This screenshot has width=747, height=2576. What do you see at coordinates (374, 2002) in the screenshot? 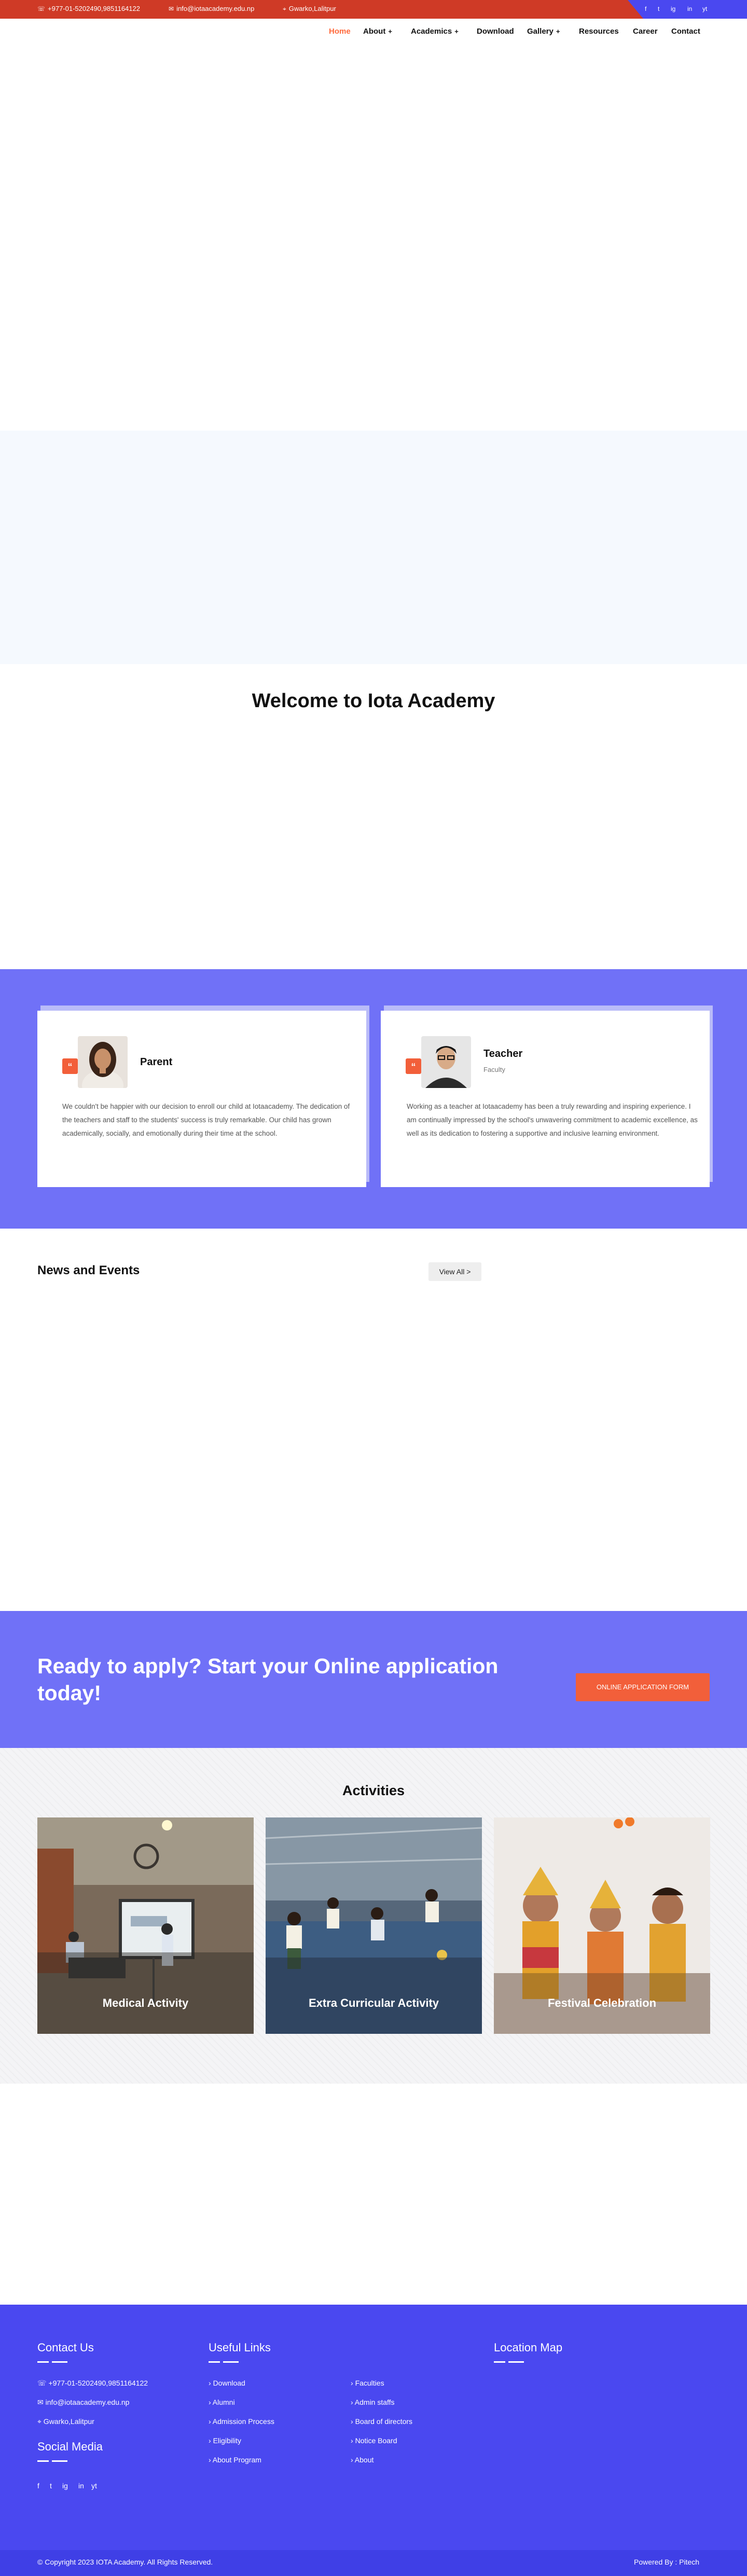
I see `activity-label: Extra Curricular Activity` at bounding box center [374, 2002].